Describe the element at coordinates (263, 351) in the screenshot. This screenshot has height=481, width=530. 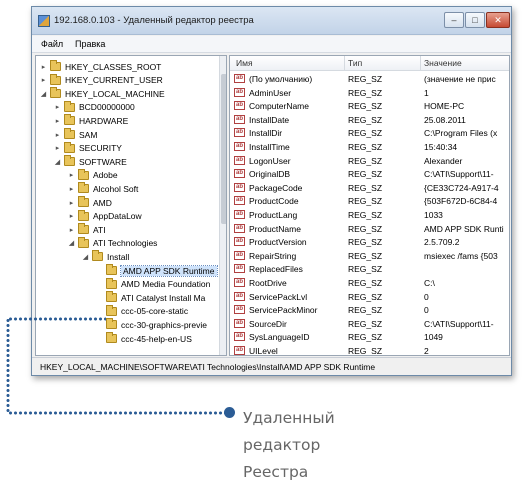
I see `value-name: UILevel` at that location.